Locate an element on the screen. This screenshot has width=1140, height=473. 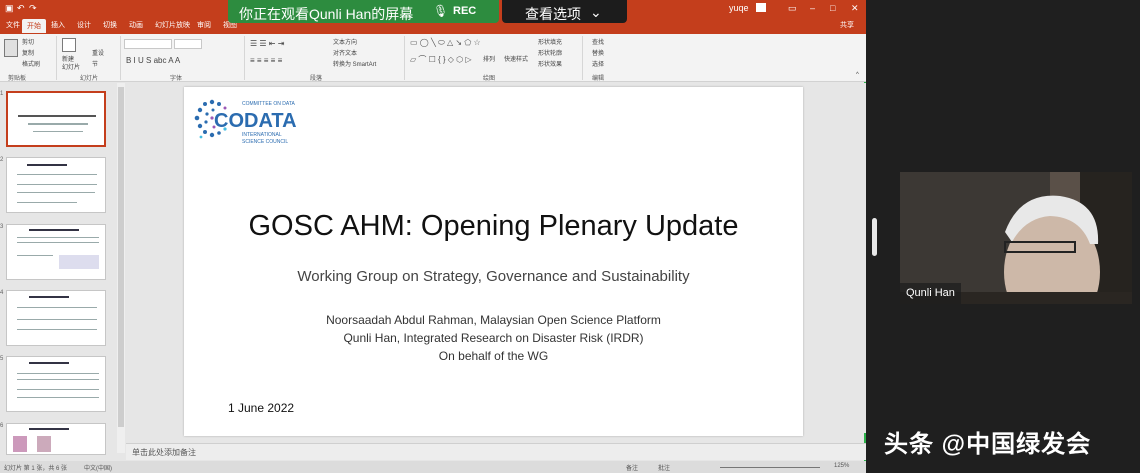
ribbon-display-icon: ▭ is located at coordinates (792, 8).